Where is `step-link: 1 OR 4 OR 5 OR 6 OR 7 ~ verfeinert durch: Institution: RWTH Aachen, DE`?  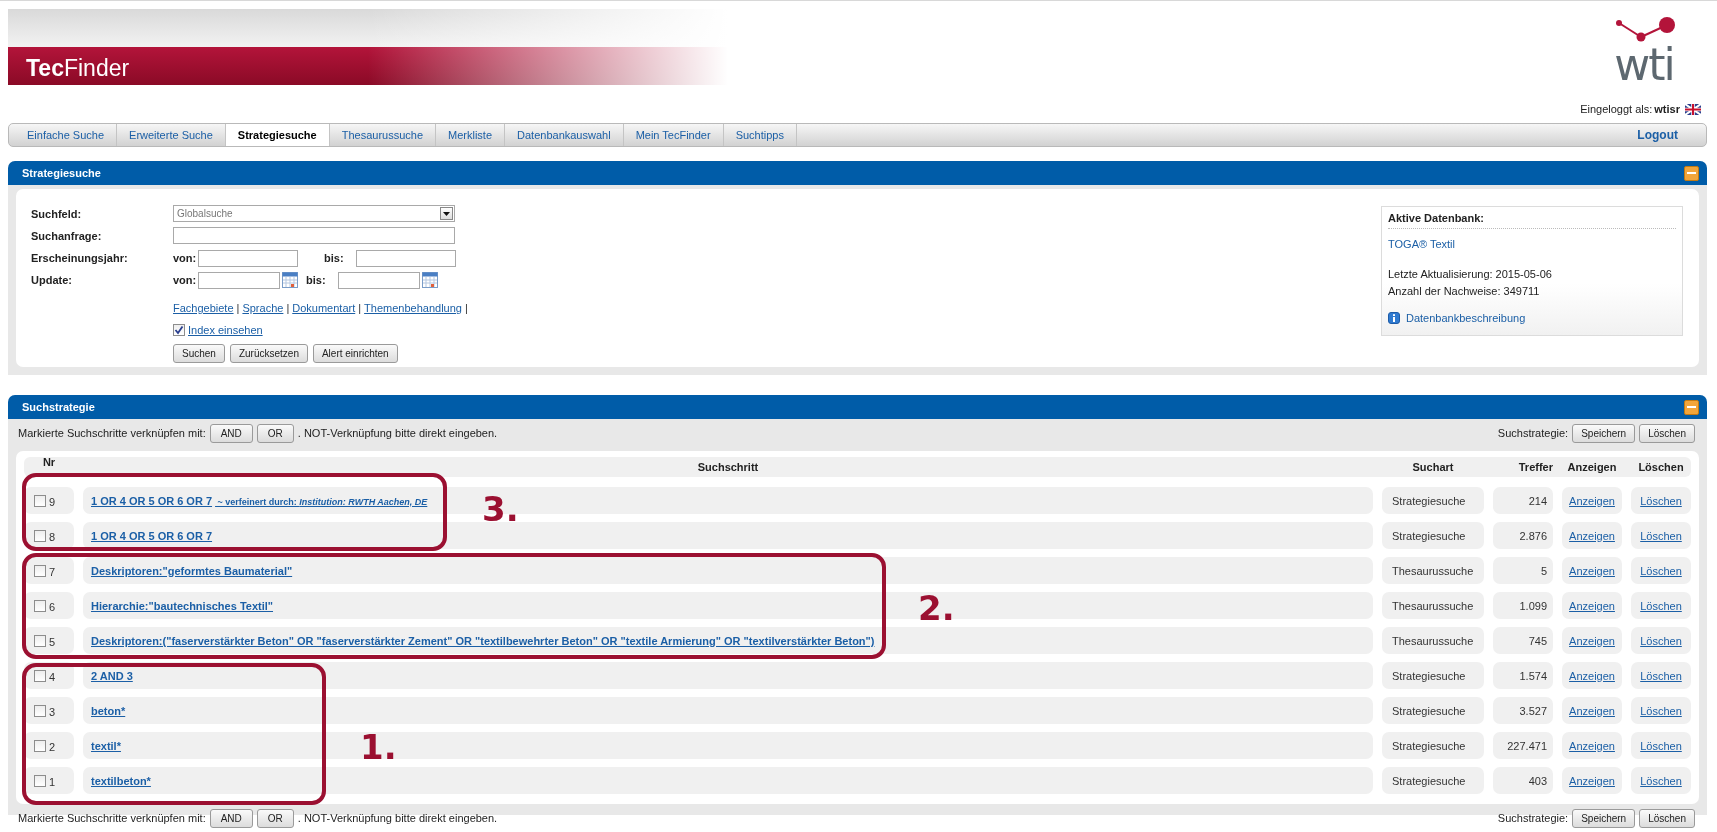 step-link: 1 OR 4 OR 5 OR 6 OR 7 ~ verfeinert durch: Institution: RWTH Aachen, DE is located at coordinates (259, 500).